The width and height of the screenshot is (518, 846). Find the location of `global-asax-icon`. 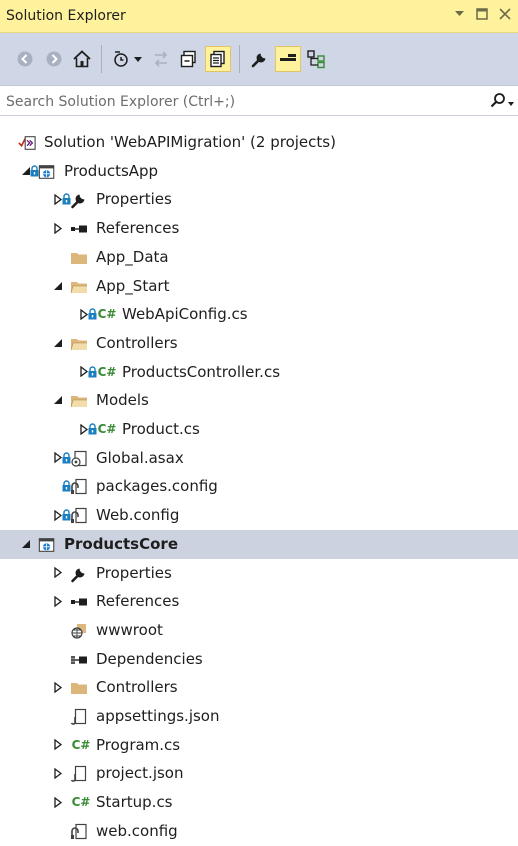

global-asax-icon is located at coordinates (79, 459).